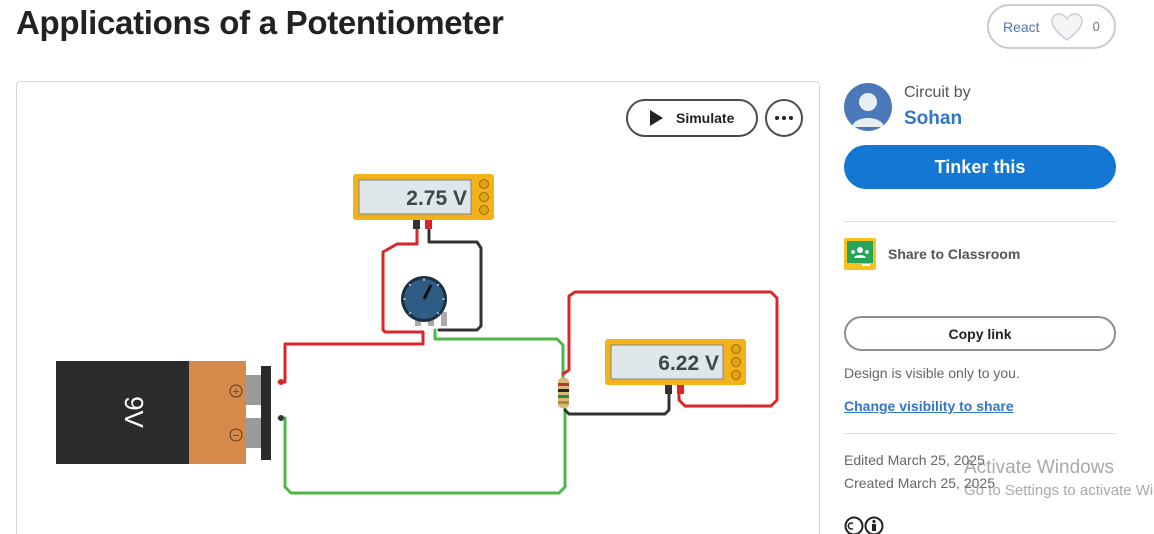  I want to click on meter-right-reading: 6.22 V, so click(688, 363).